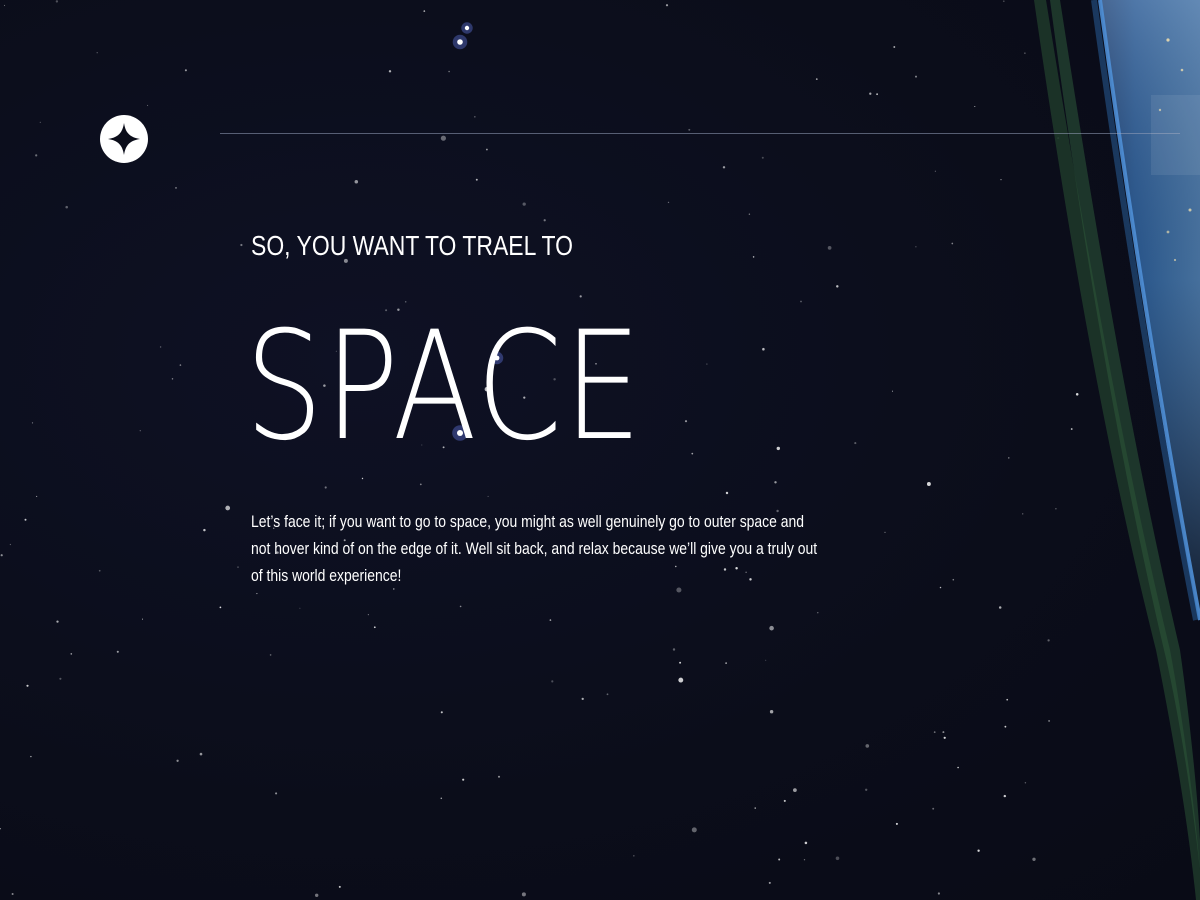 The image size is (1200, 900). Describe the element at coordinates (444, 387) in the screenshot. I see `hero-title: SPACE` at that location.